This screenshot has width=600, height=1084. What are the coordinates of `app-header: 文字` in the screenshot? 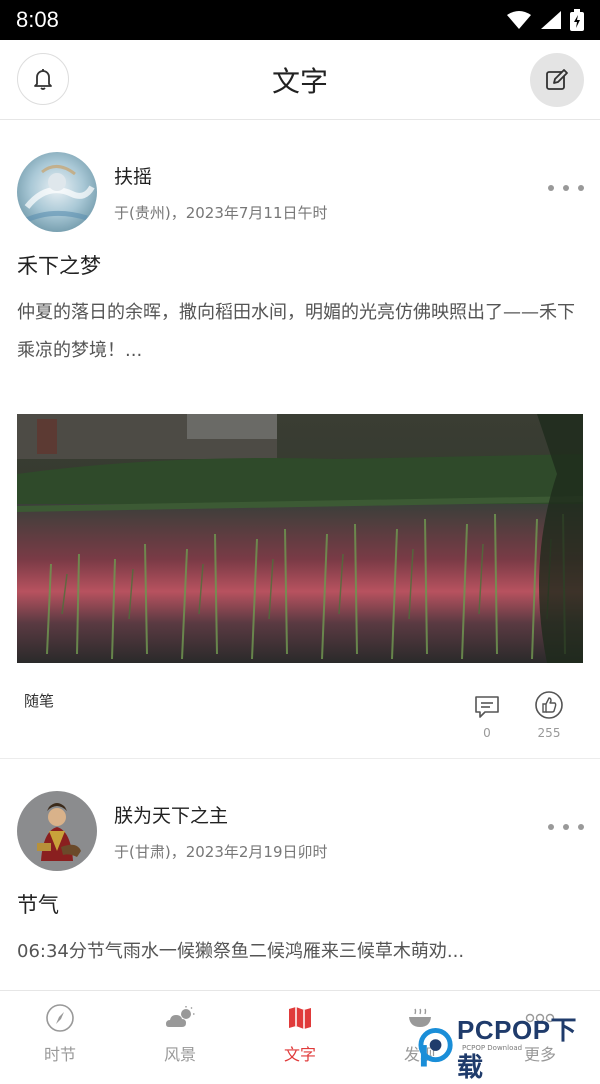 It's located at (300, 80).